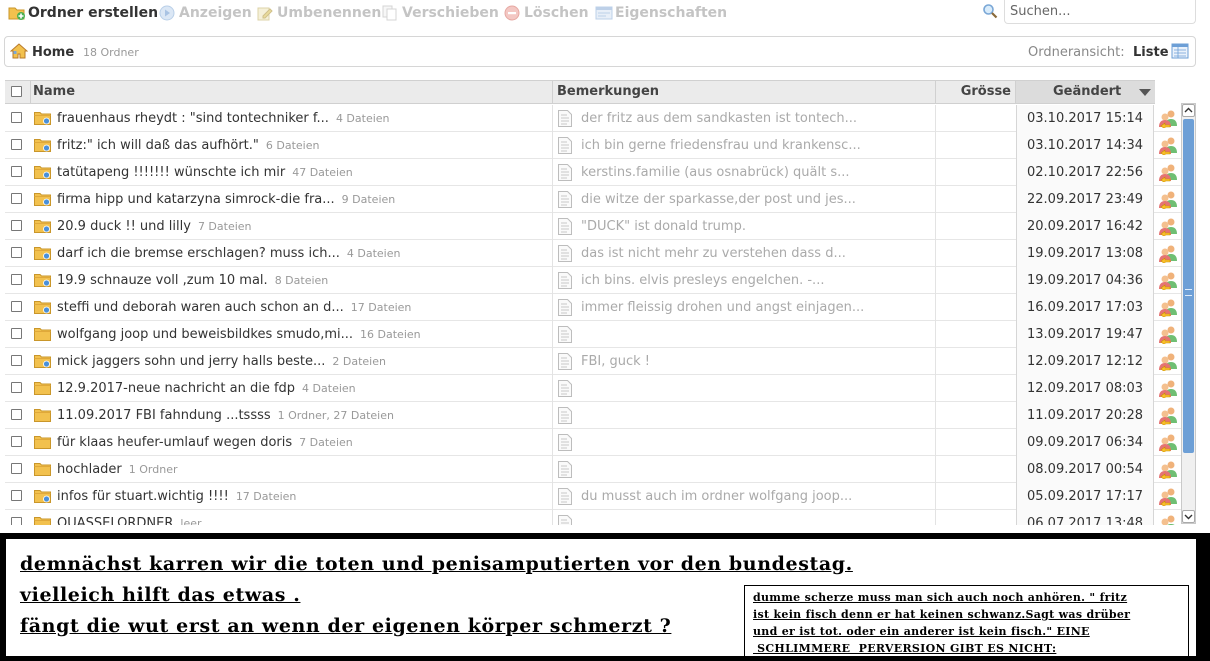 The image size is (1210, 661). What do you see at coordinates (593, 517) in the screenshot?
I see `table-row: QUASSELORDNER leer 06.07.2017 13:48` at bounding box center [593, 517].